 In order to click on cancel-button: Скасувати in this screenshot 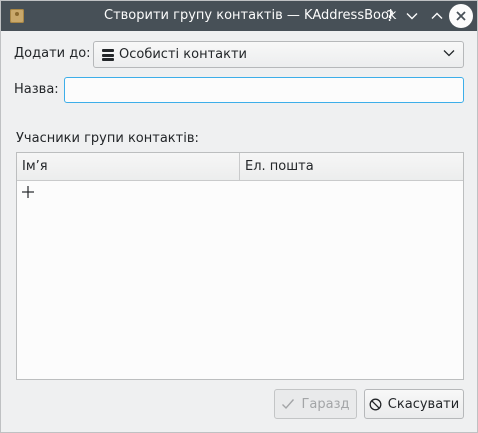, I will do `click(414, 404)`.